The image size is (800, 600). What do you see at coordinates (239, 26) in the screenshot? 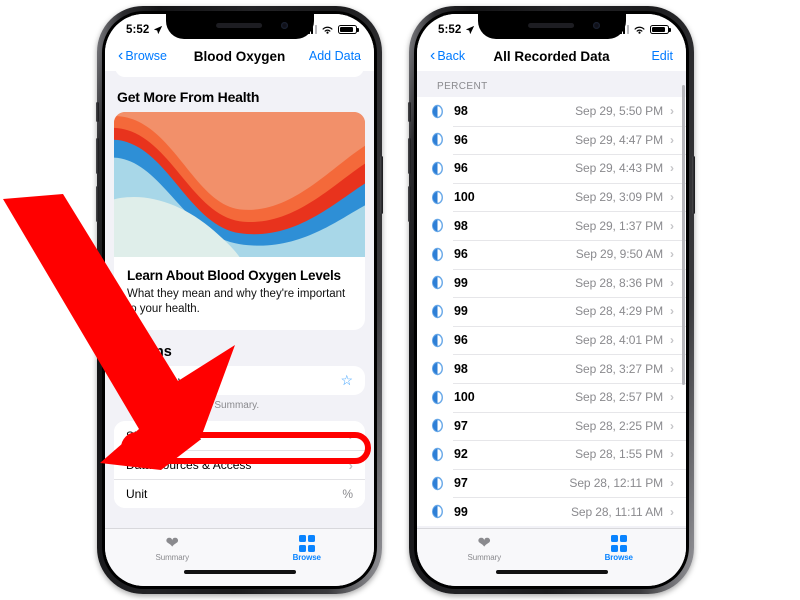
I see `notch` at bounding box center [239, 26].